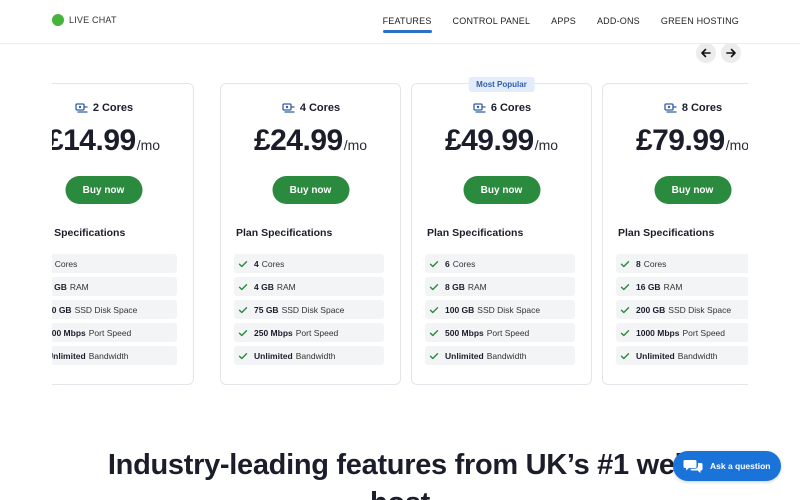  I want to click on spec-value: 8 GB, so click(455, 286).